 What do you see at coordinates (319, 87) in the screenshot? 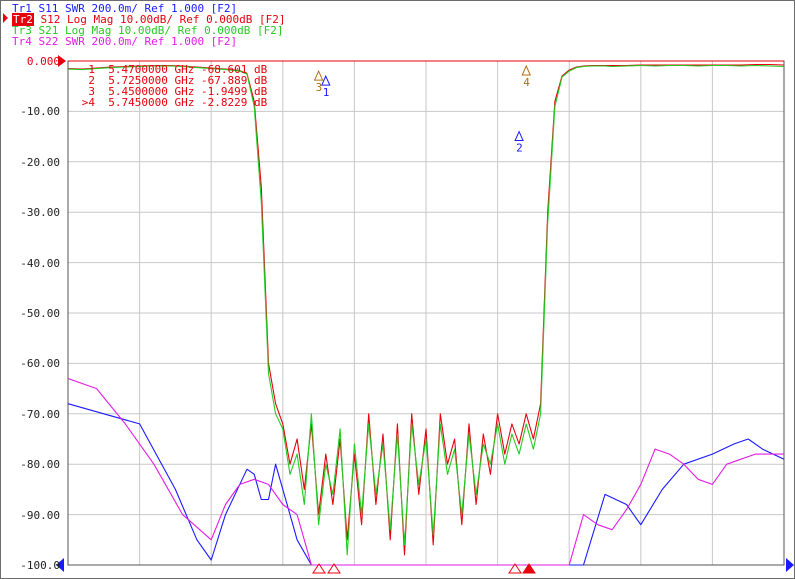
I see `marker-number: 3` at bounding box center [319, 87].